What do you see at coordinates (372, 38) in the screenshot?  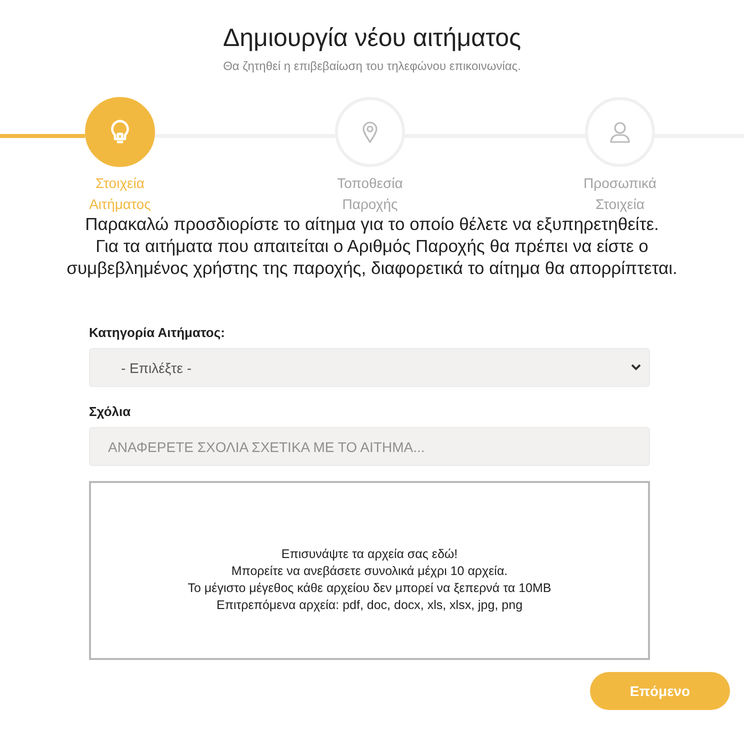 I see `page-title: Δημιουργία νέου αιτήματος` at bounding box center [372, 38].